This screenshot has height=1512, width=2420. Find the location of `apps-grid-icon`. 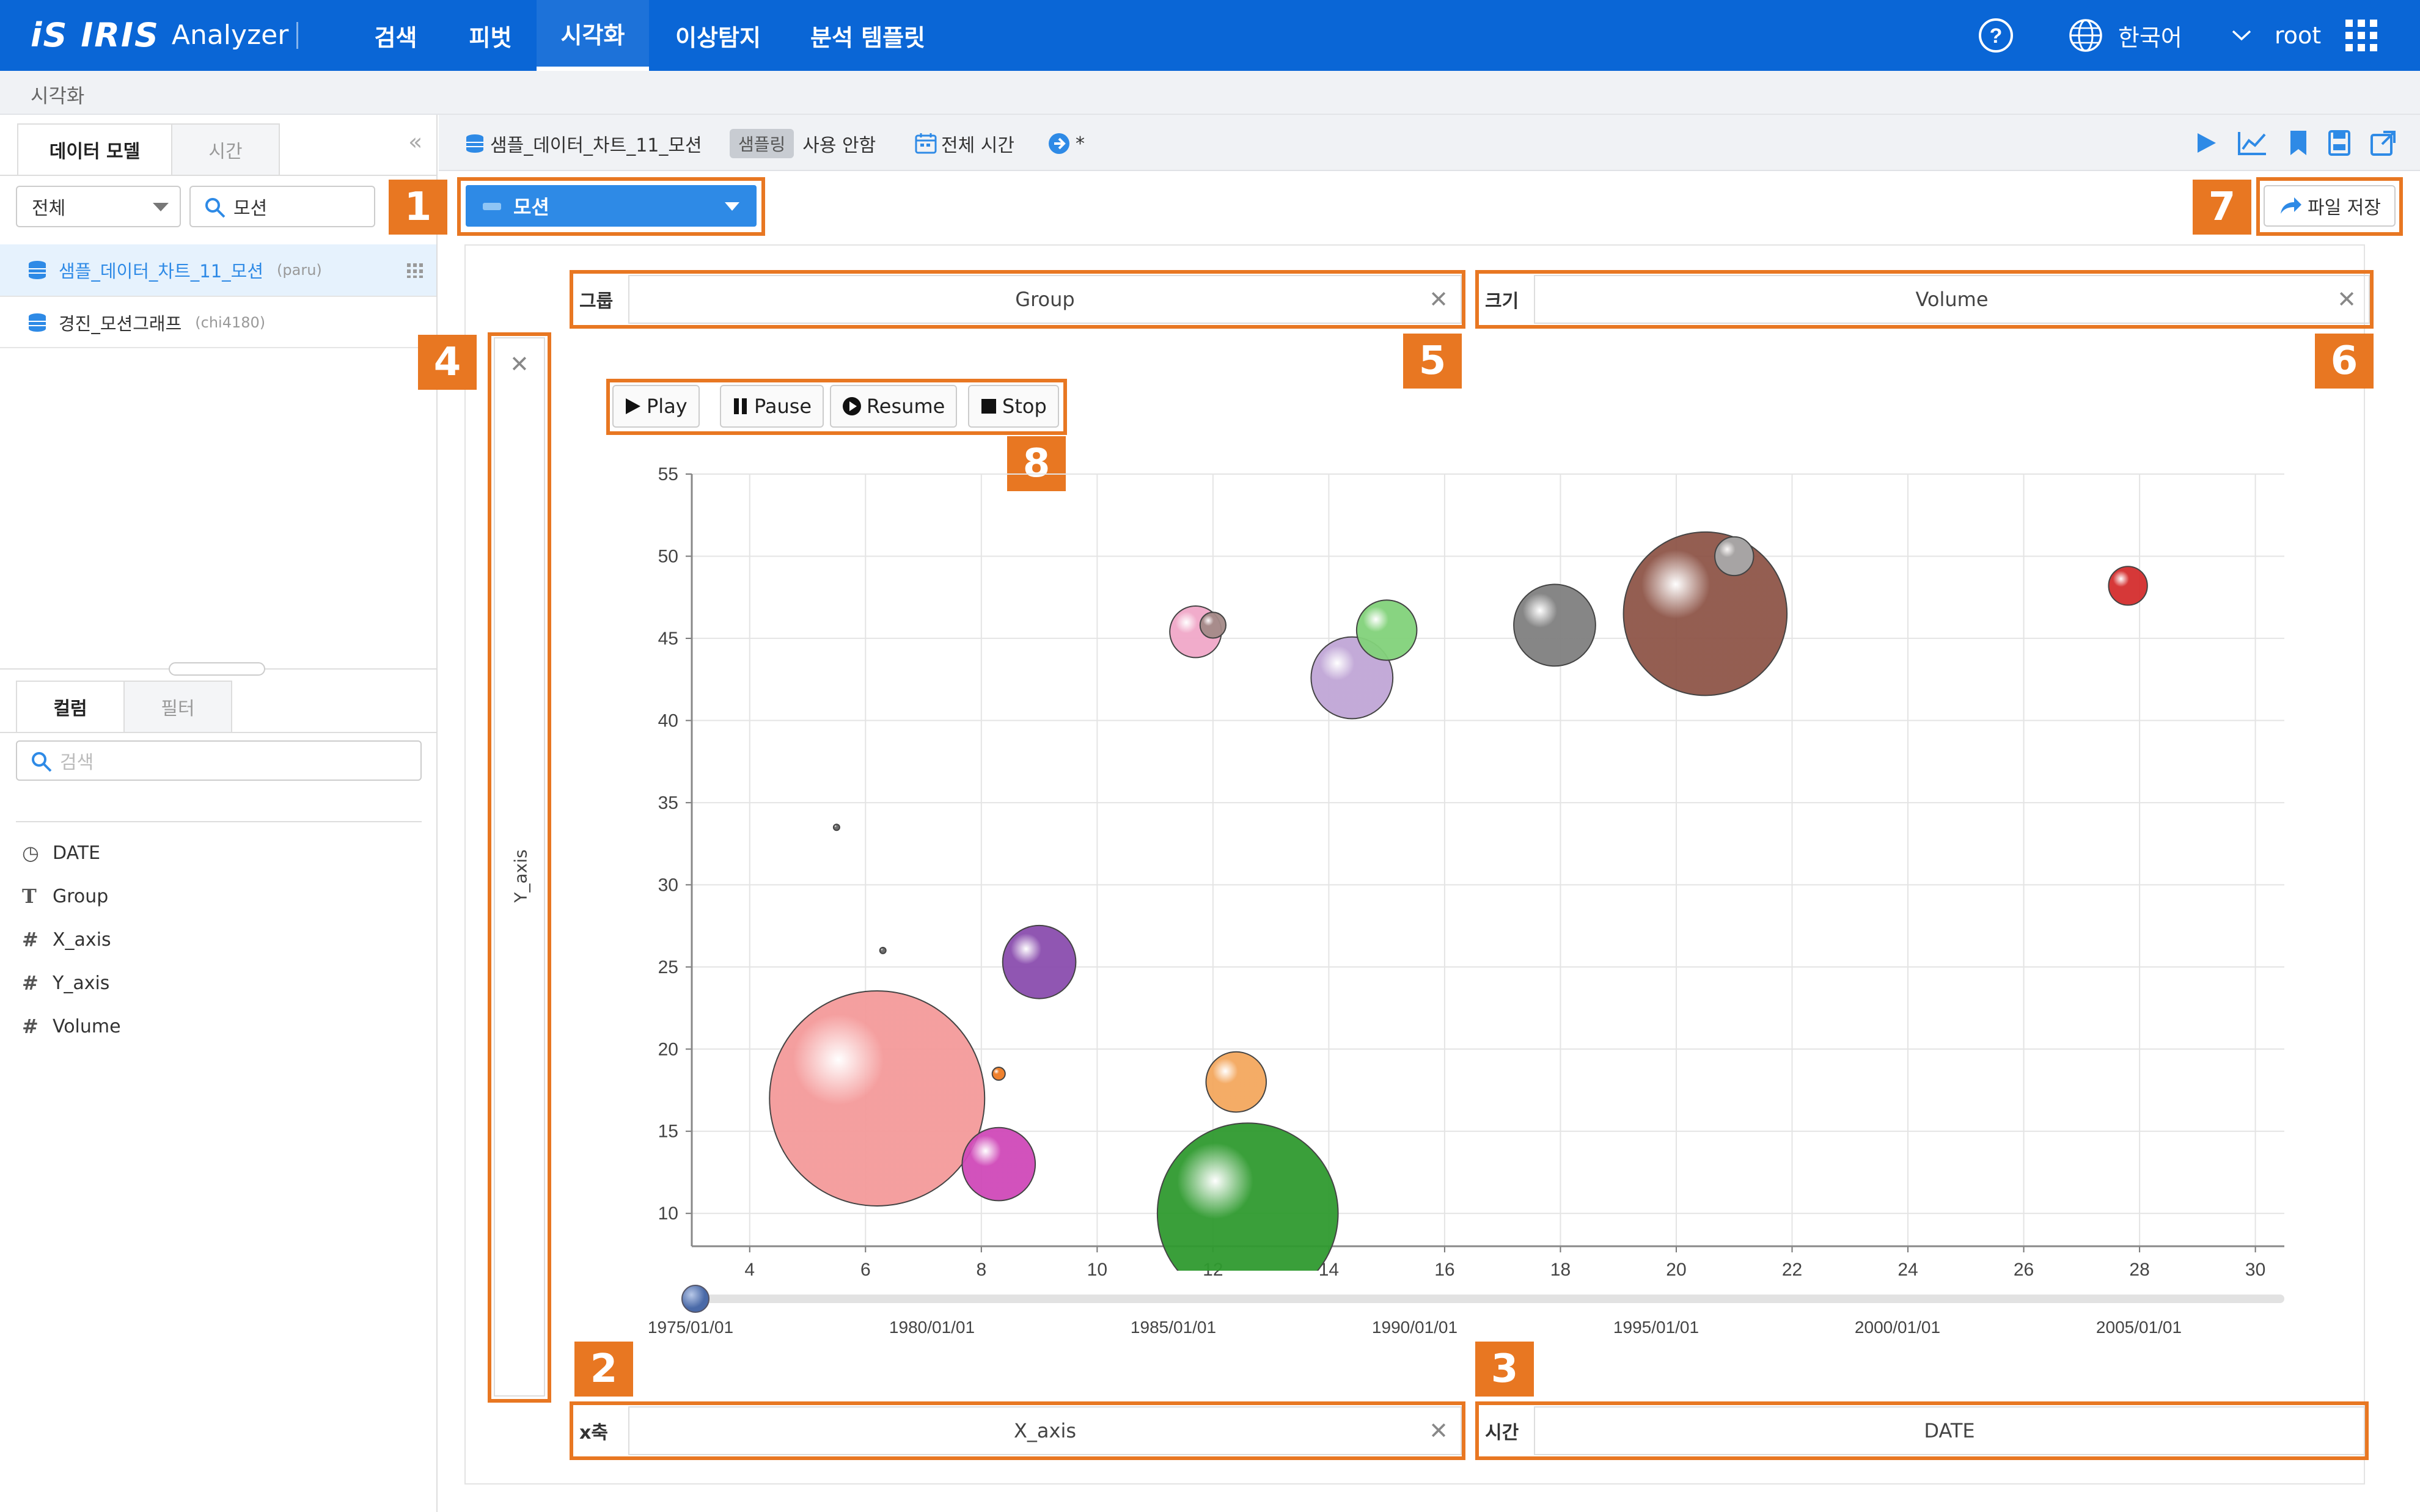

apps-grid-icon is located at coordinates (2361, 35).